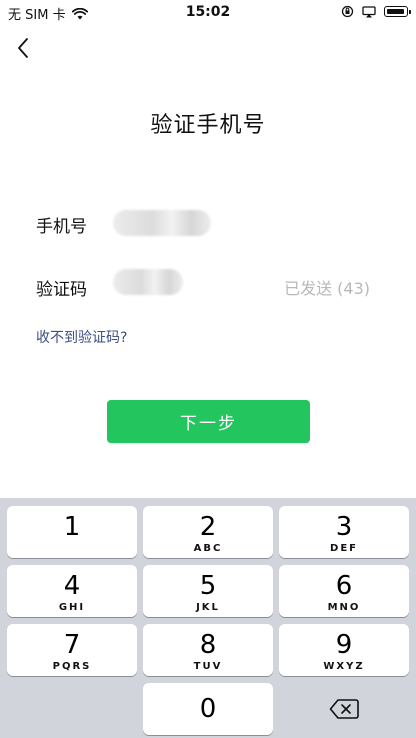 This screenshot has width=416, height=738. Describe the element at coordinates (72, 607) in the screenshot. I see `key-letters: GHI` at that location.